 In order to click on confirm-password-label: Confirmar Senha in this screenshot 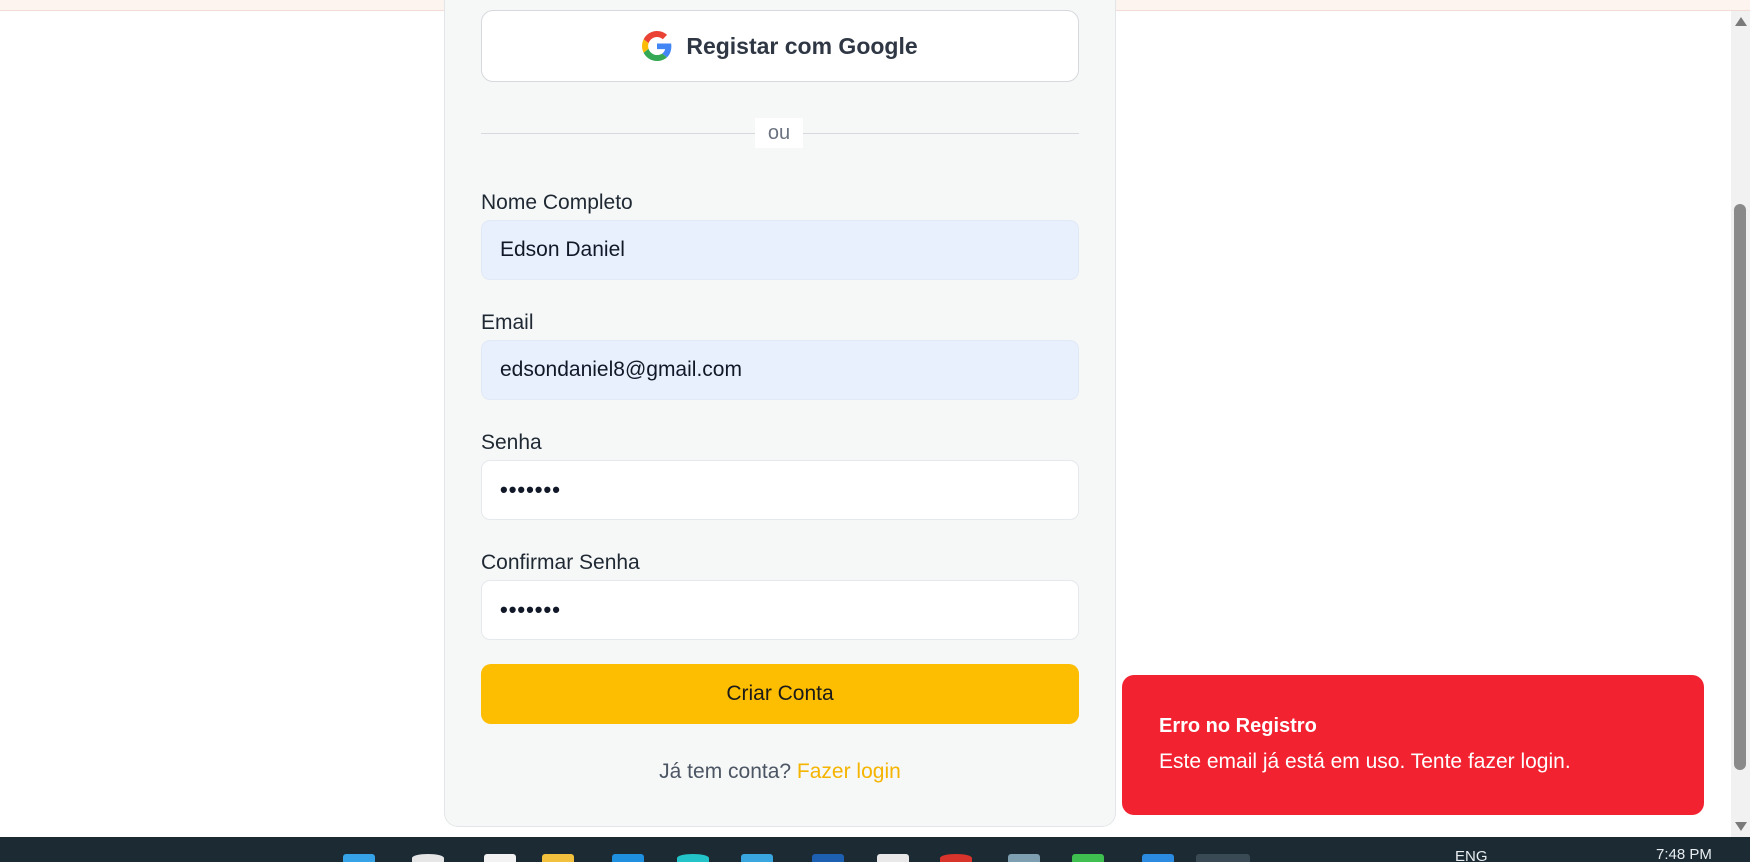, I will do `click(560, 562)`.